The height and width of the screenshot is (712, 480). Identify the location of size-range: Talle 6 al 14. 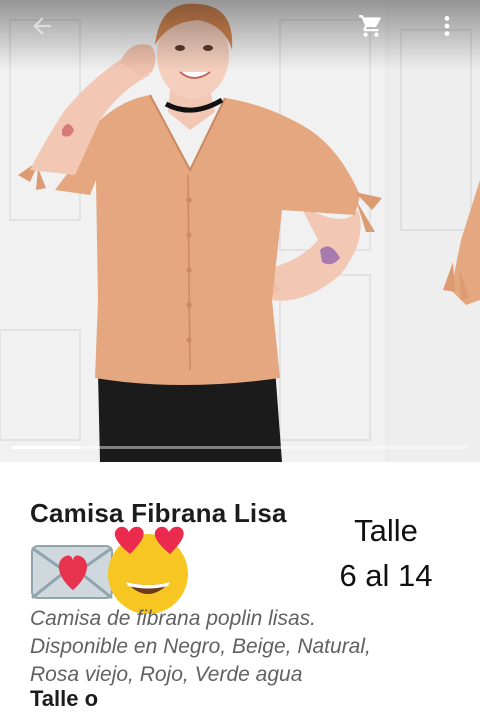
(386, 553).